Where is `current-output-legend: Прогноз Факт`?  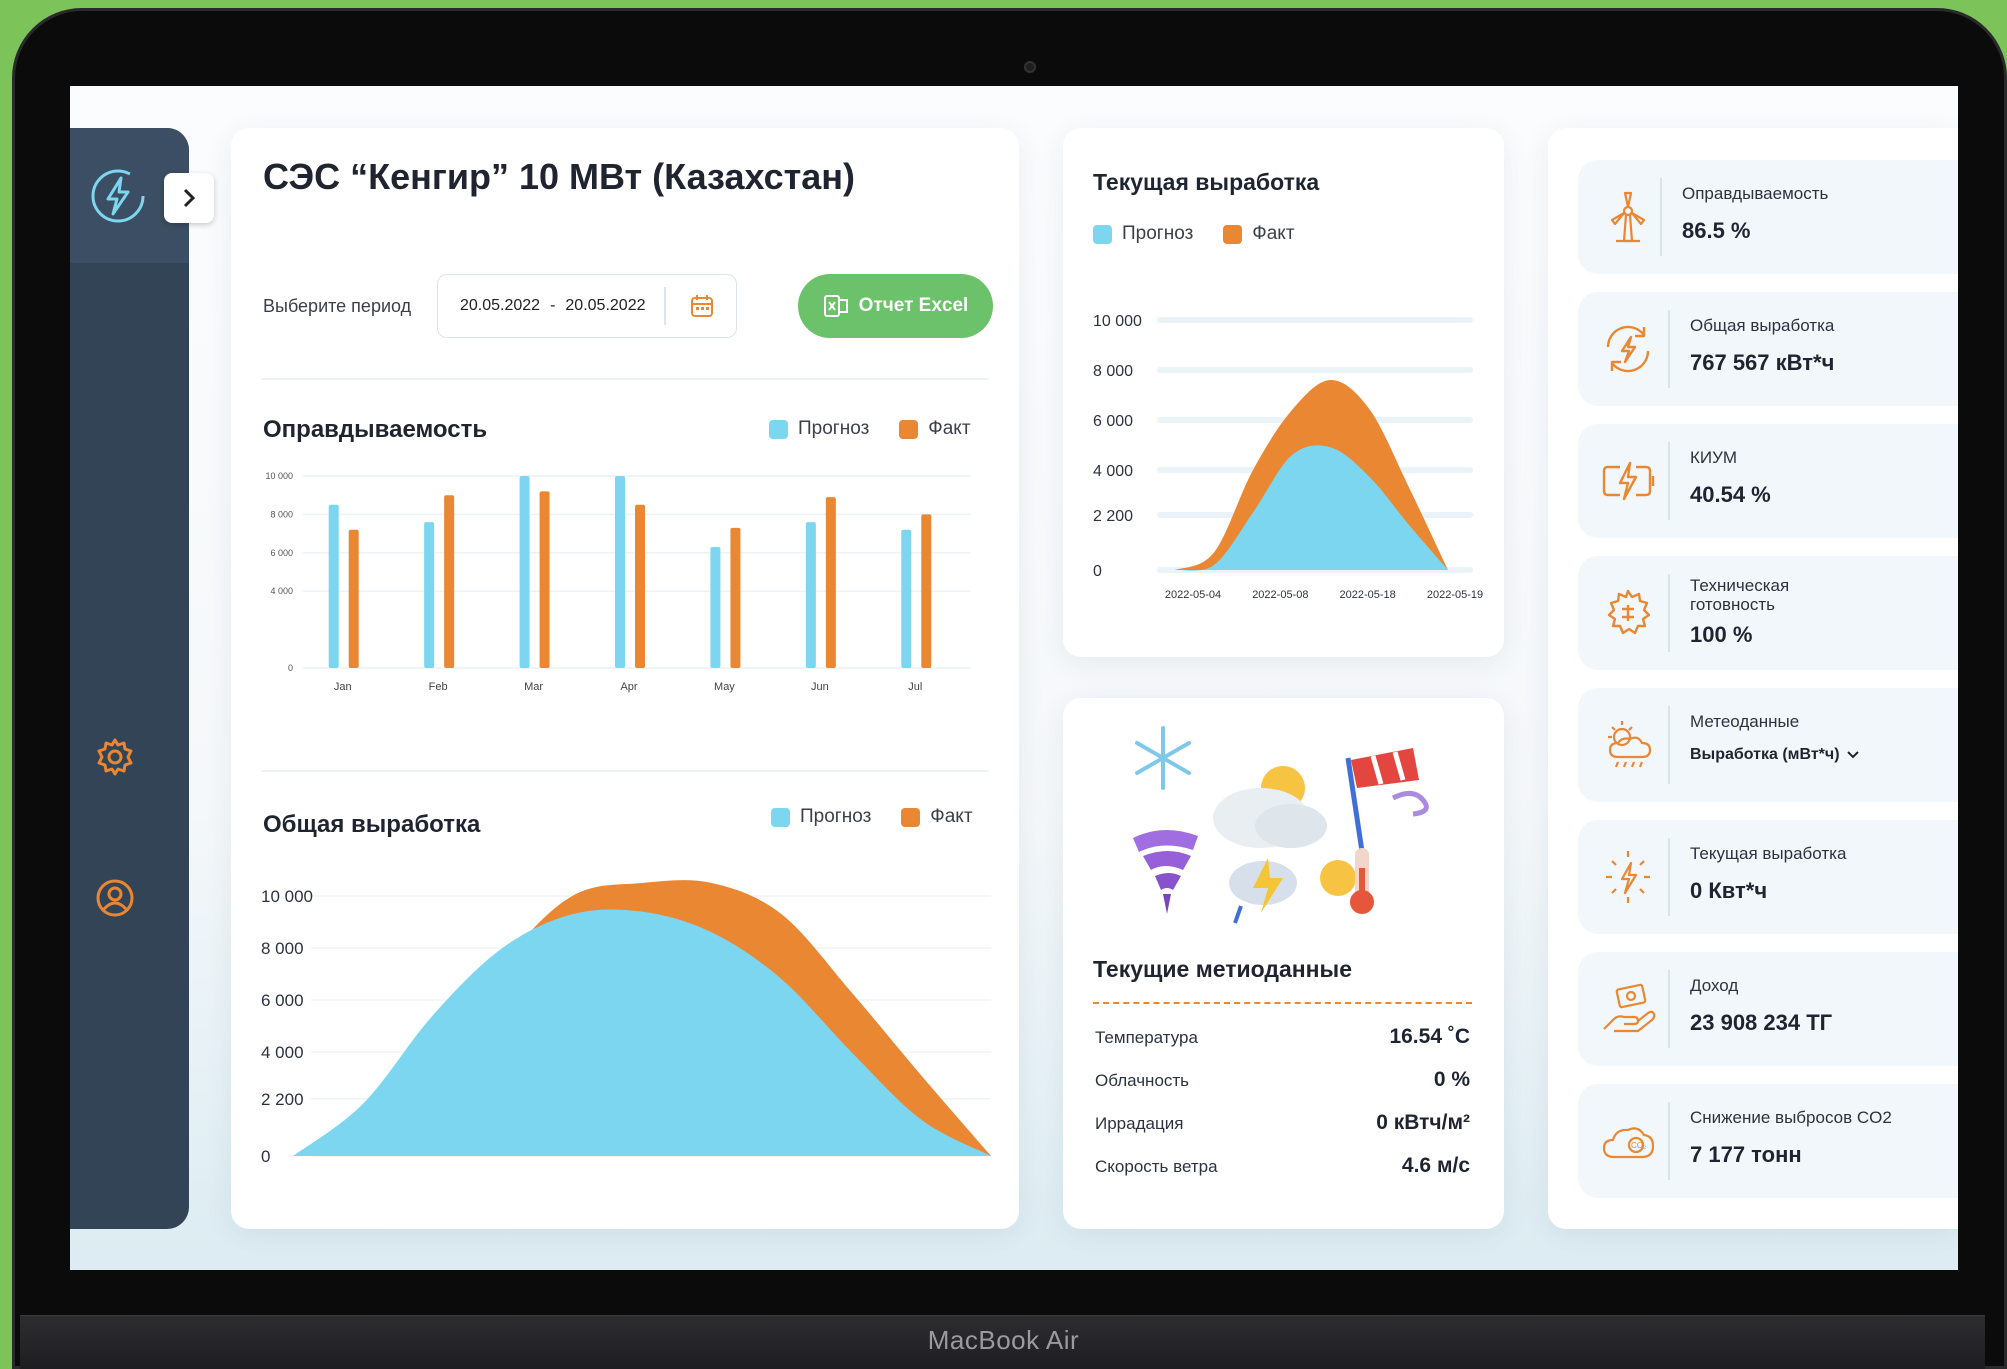 current-output-legend: Прогноз Факт is located at coordinates (1194, 234).